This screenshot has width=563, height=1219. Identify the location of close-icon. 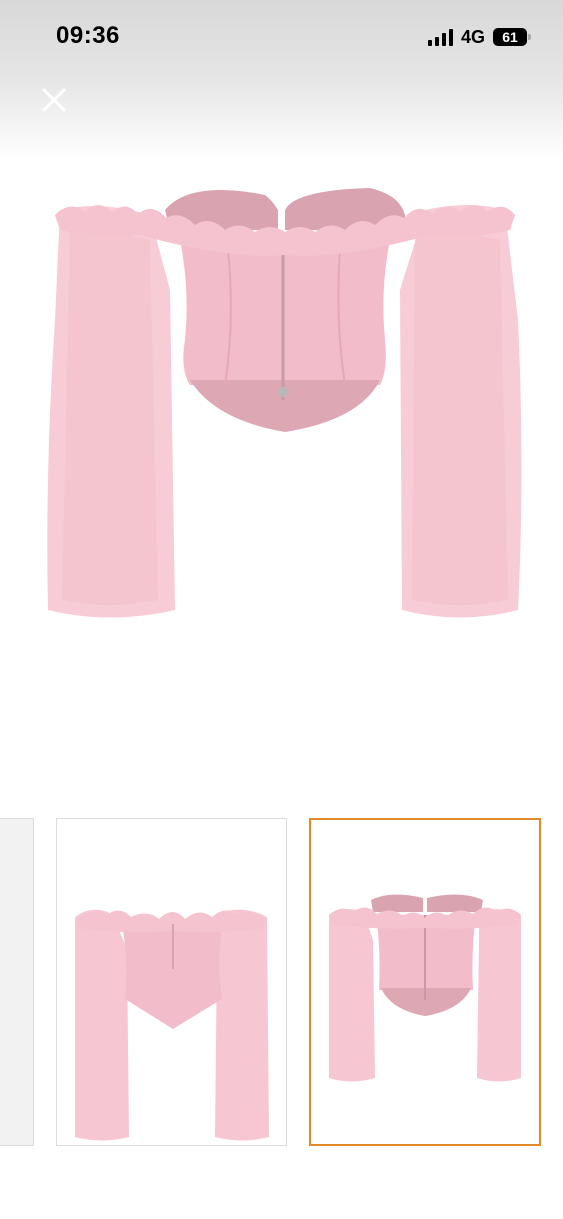
(54, 100).